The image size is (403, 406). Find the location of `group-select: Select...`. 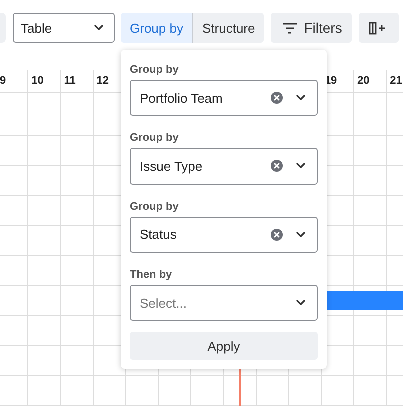

group-select: Select... is located at coordinates (224, 303).